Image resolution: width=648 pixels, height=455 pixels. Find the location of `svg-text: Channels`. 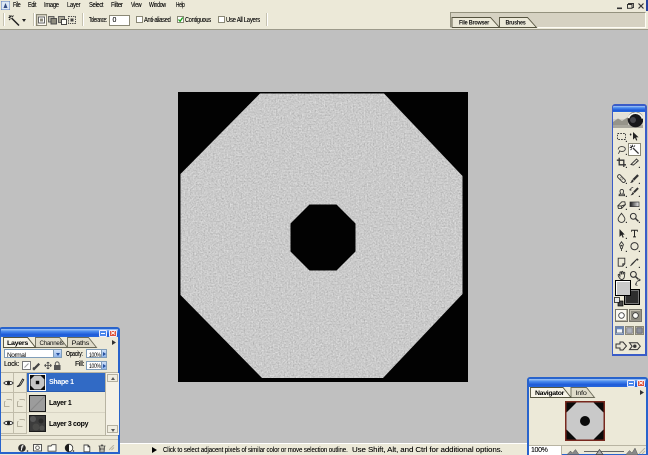

svg-text: Channels is located at coordinates (52, 343).